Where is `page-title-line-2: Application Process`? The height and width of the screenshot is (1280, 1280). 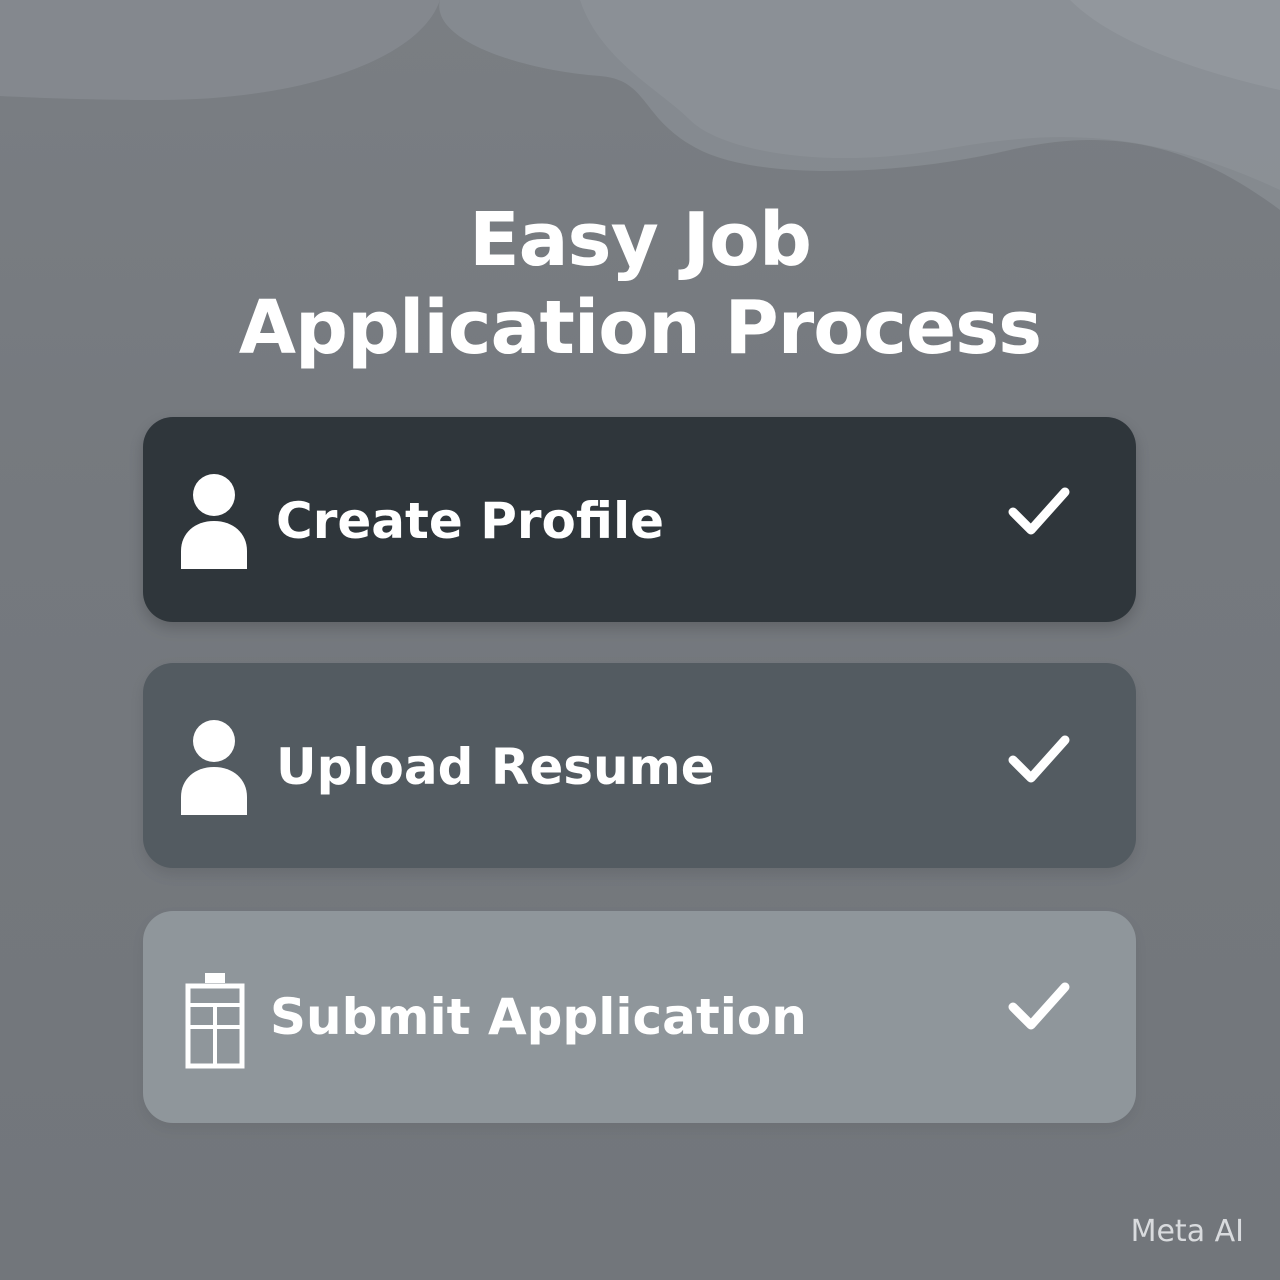 page-title-line-2: Application Process is located at coordinates (640, 328).